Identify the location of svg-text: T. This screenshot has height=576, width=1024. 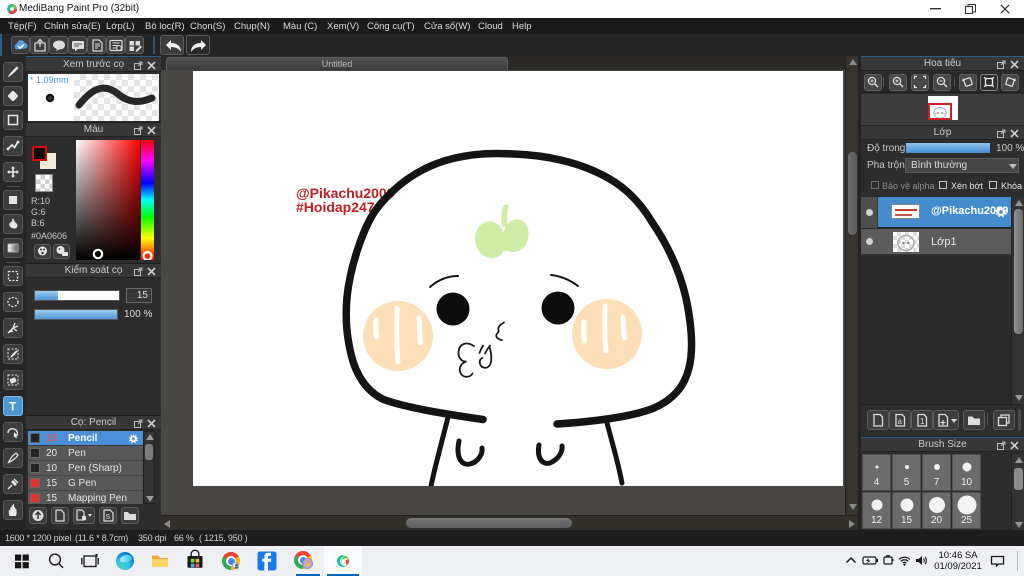
(13, 407).